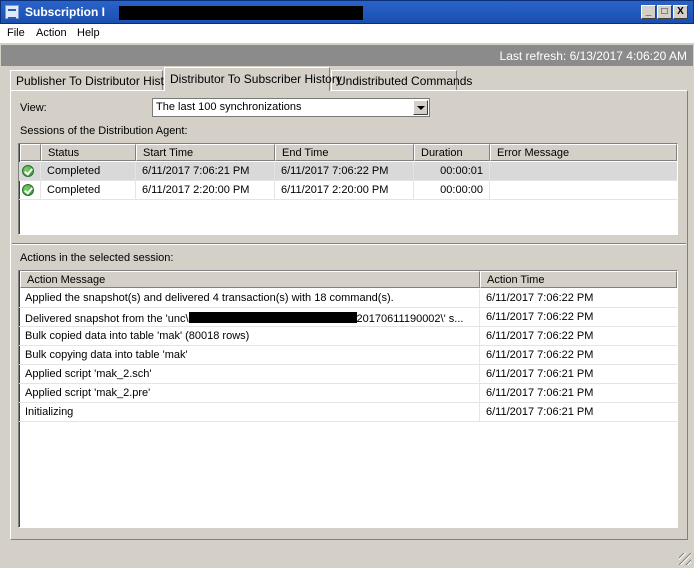 This screenshot has width=694, height=568. What do you see at coordinates (241, 13) in the screenshot?
I see `redacted-title-block` at bounding box center [241, 13].